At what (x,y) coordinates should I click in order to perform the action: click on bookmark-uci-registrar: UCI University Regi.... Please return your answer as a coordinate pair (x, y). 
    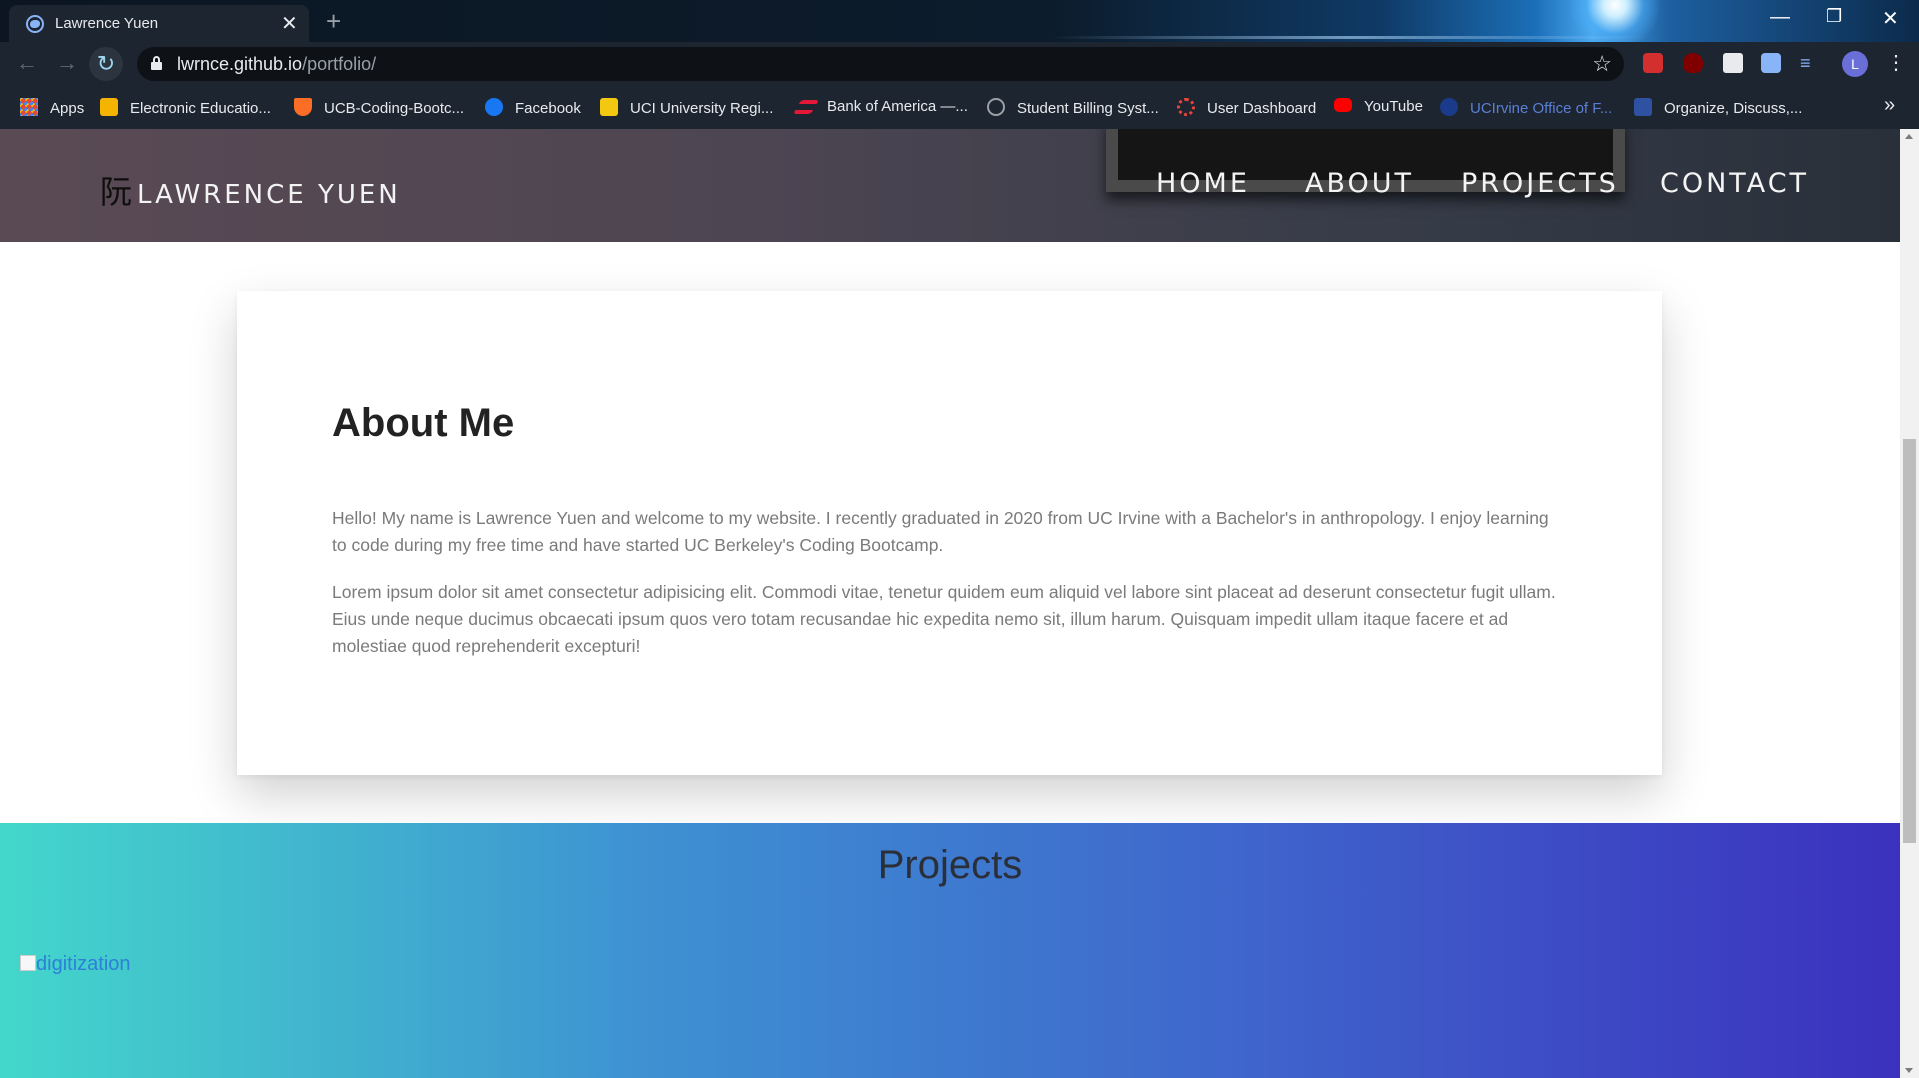
    Looking at the image, I should click on (686, 108).